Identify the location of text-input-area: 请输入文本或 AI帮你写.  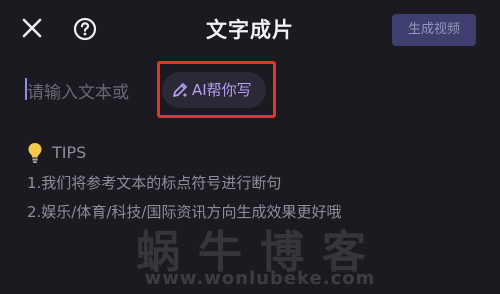
(250, 90).